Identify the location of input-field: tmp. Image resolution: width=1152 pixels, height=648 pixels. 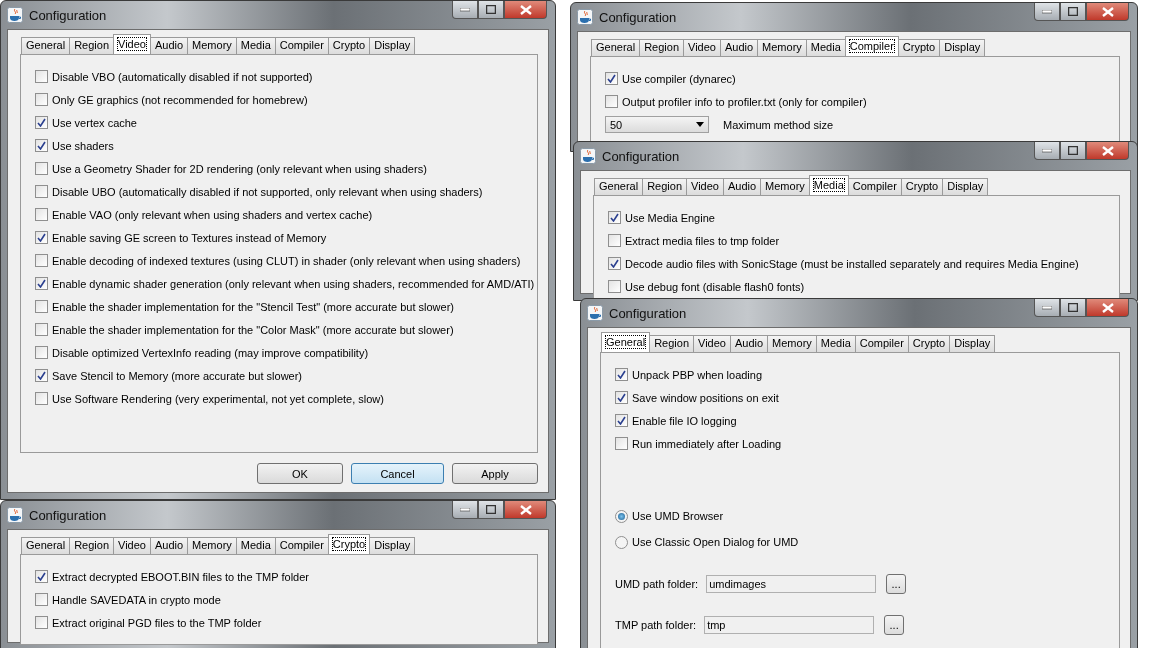
(789, 624).